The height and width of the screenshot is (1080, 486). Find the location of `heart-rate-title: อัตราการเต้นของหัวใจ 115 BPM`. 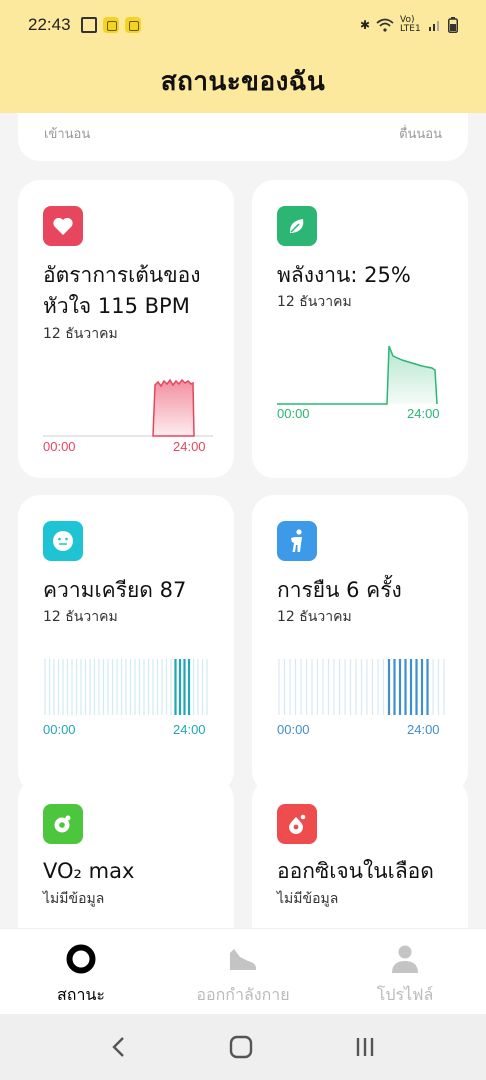

heart-rate-title: อัตราการเต้นของหัวใจ 115 BPM is located at coordinates (122, 290).